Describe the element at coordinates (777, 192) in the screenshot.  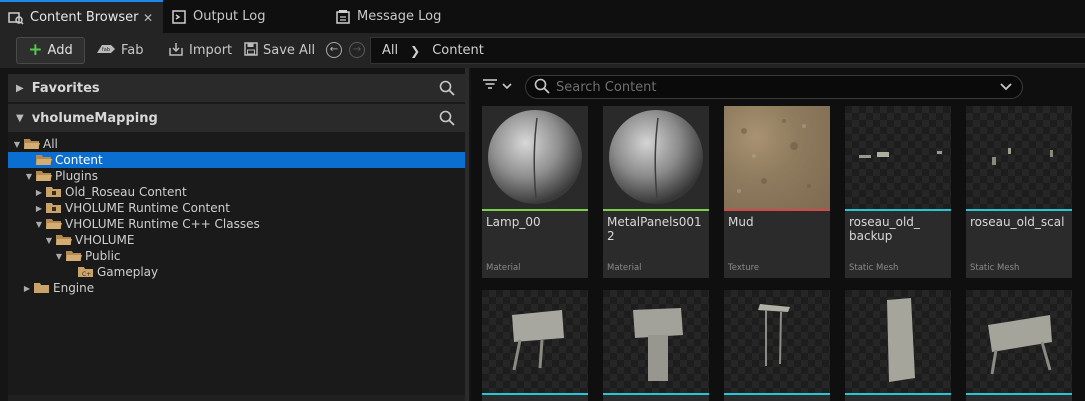
I see `asset-tile-mud: Mud Texture` at that location.